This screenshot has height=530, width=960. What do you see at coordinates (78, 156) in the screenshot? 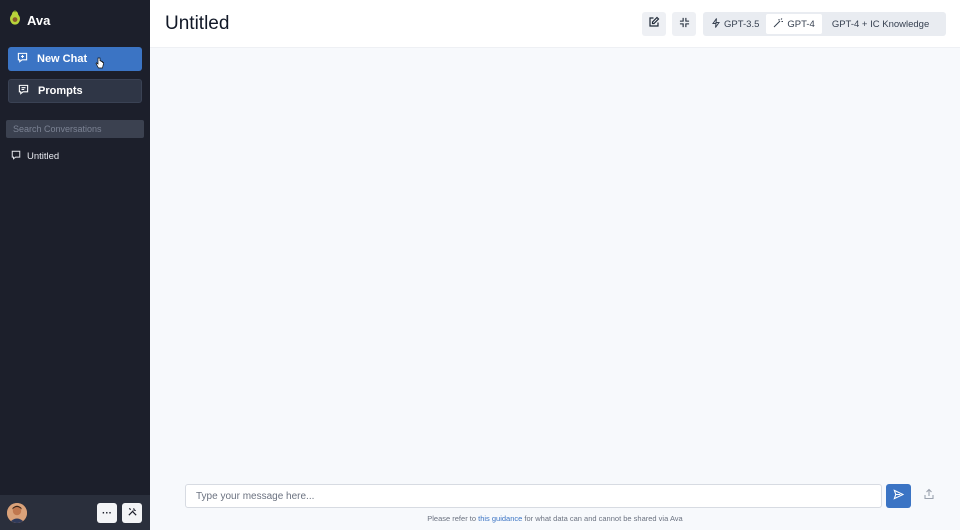
I see `conversation-item: Untitled` at bounding box center [78, 156].